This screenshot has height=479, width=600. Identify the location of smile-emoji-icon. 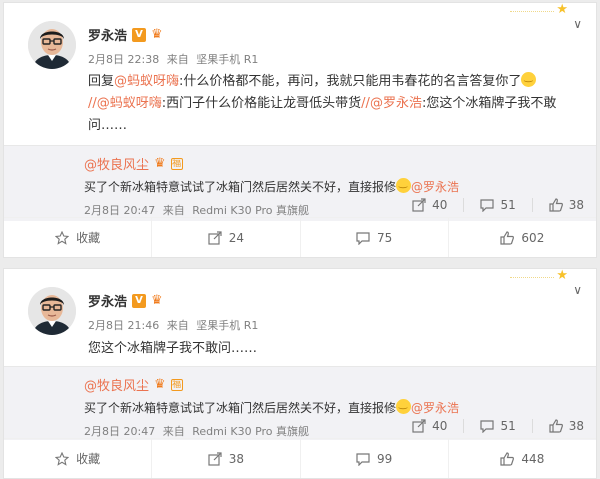
(529, 79).